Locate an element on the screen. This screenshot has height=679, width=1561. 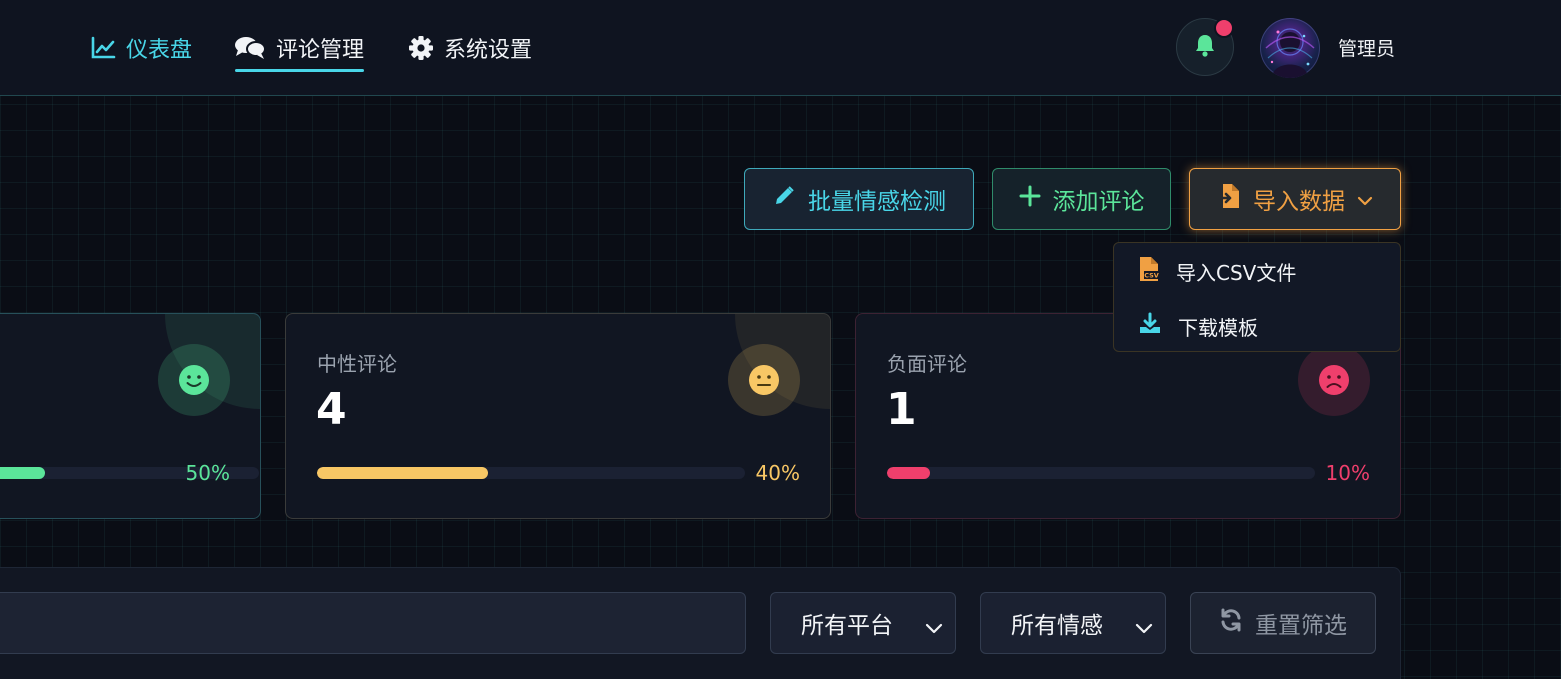
sentiment-select: 所有情感 is located at coordinates (1073, 623).